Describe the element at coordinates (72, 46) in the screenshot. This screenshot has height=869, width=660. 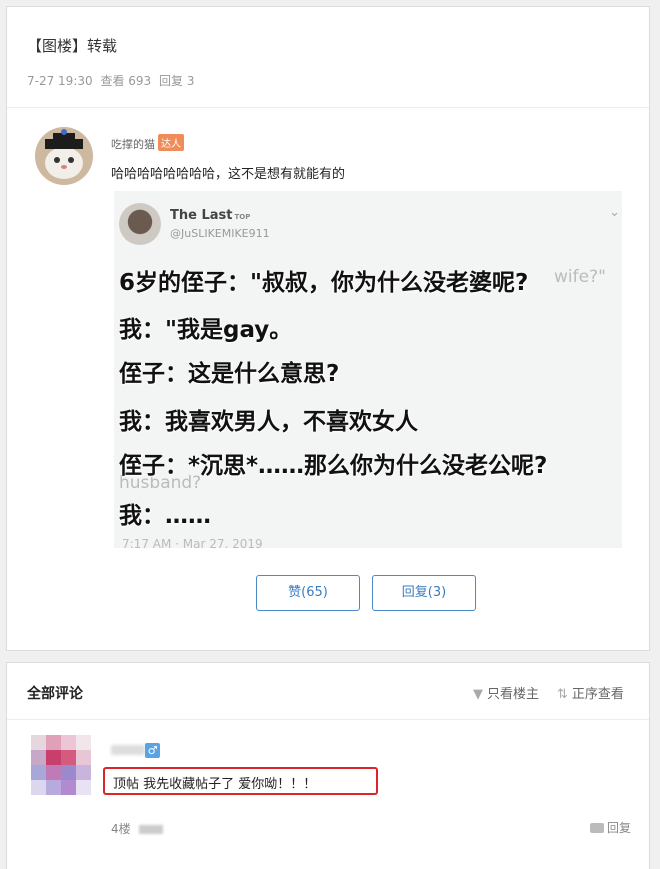
I see `post-title: 【图楼】转载` at that location.